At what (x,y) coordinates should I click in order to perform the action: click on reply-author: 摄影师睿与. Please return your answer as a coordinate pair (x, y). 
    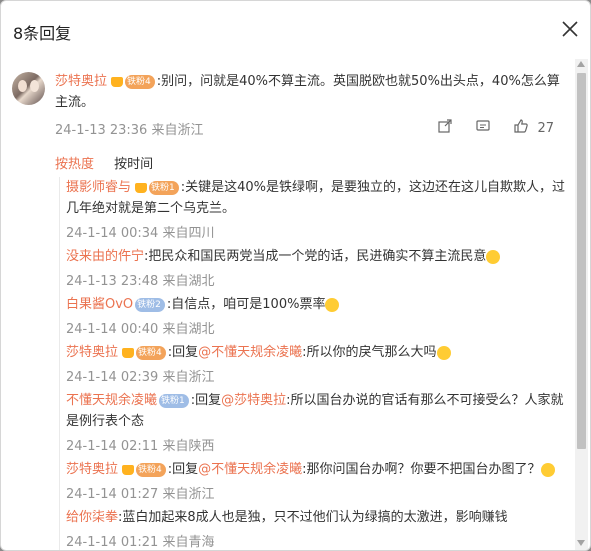
    Looking at the image, I should click on (98, 187).